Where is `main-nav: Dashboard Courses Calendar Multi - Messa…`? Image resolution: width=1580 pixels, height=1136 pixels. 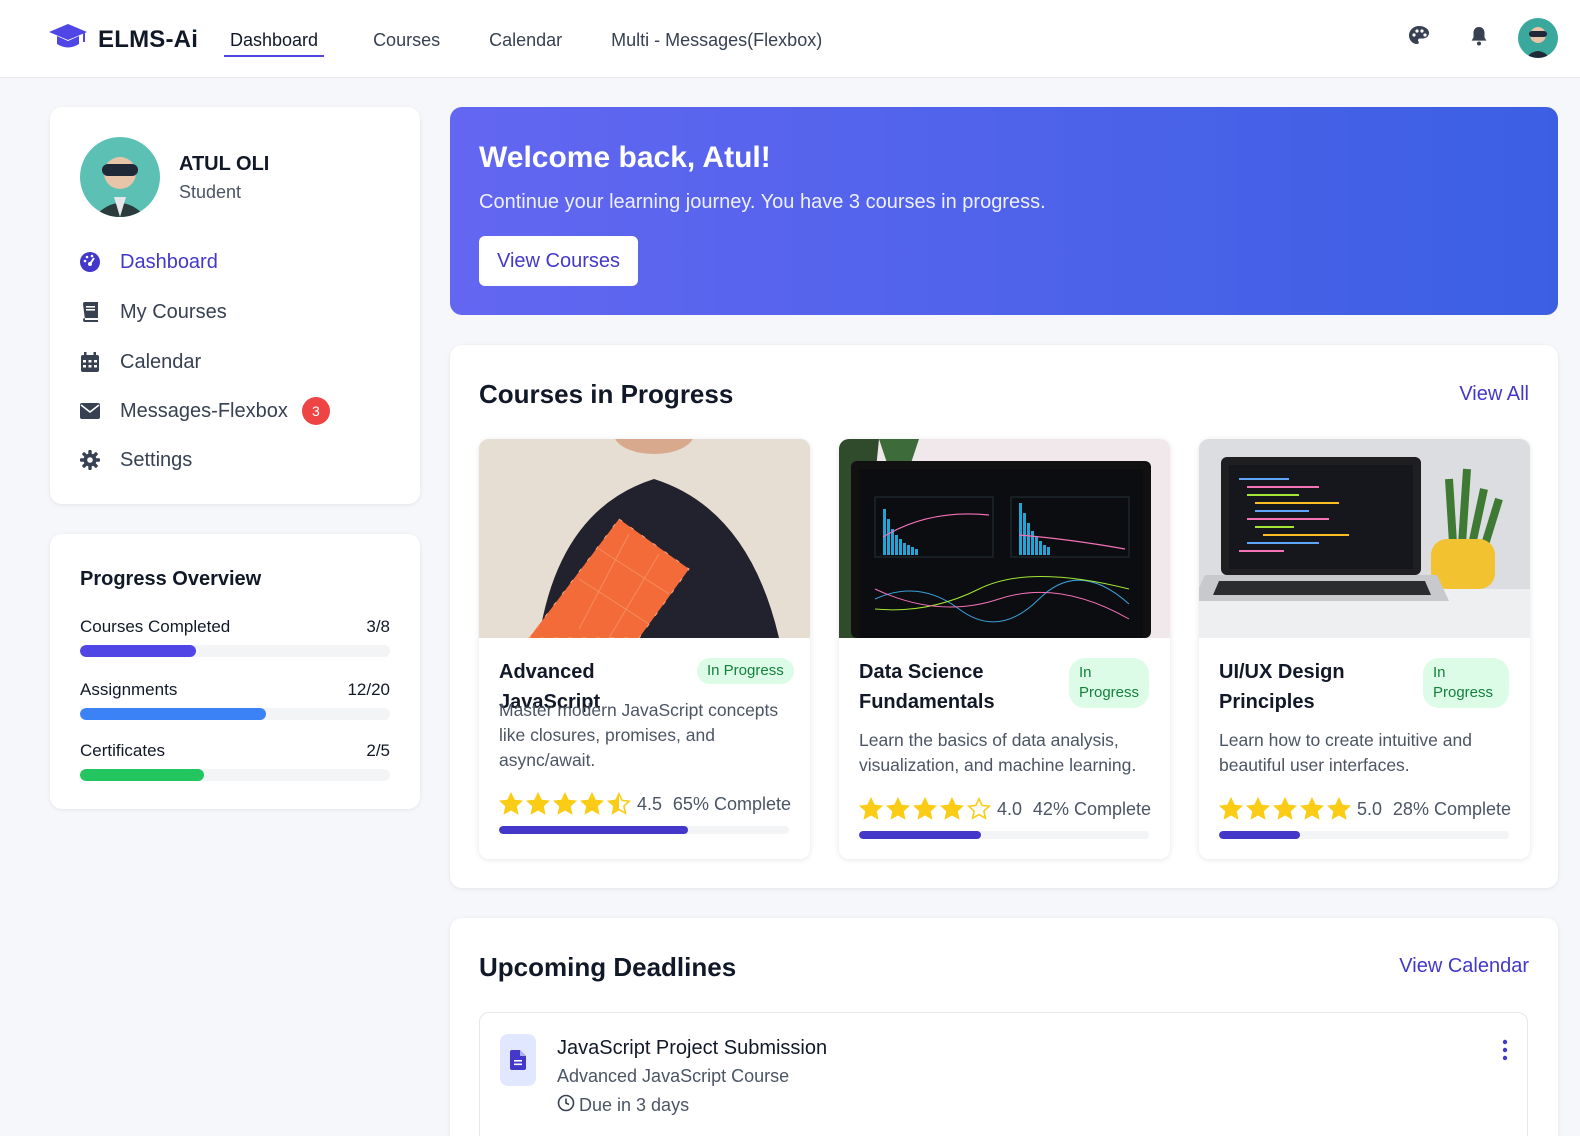 main-nav: Dashboard Courses Calendar Multi - Messa… is located at coordinates (544, 42).